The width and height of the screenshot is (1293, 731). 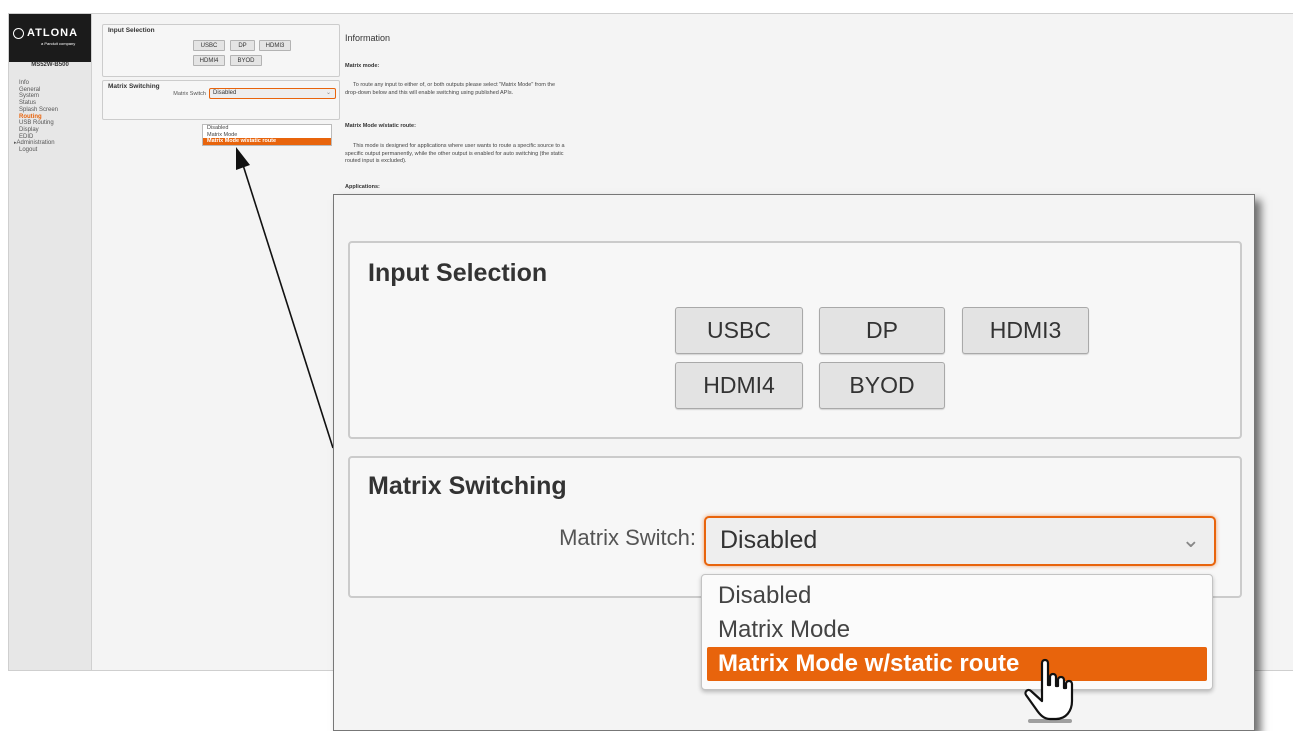 What do you see at coordinates (957, 664) in the screenshot?
I see `option-matrix-mode-static-route: Matrix Mode w/static route` at bounding box center [957, 664].